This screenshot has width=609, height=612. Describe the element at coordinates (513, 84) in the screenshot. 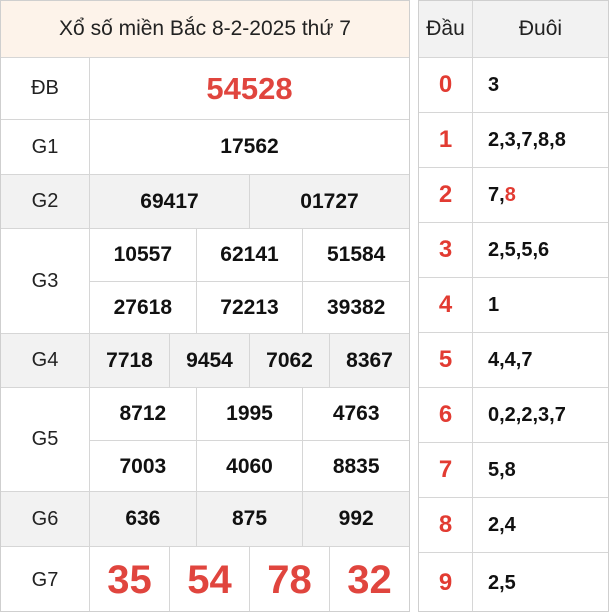

I see `loto-row: 0 3` at that location.